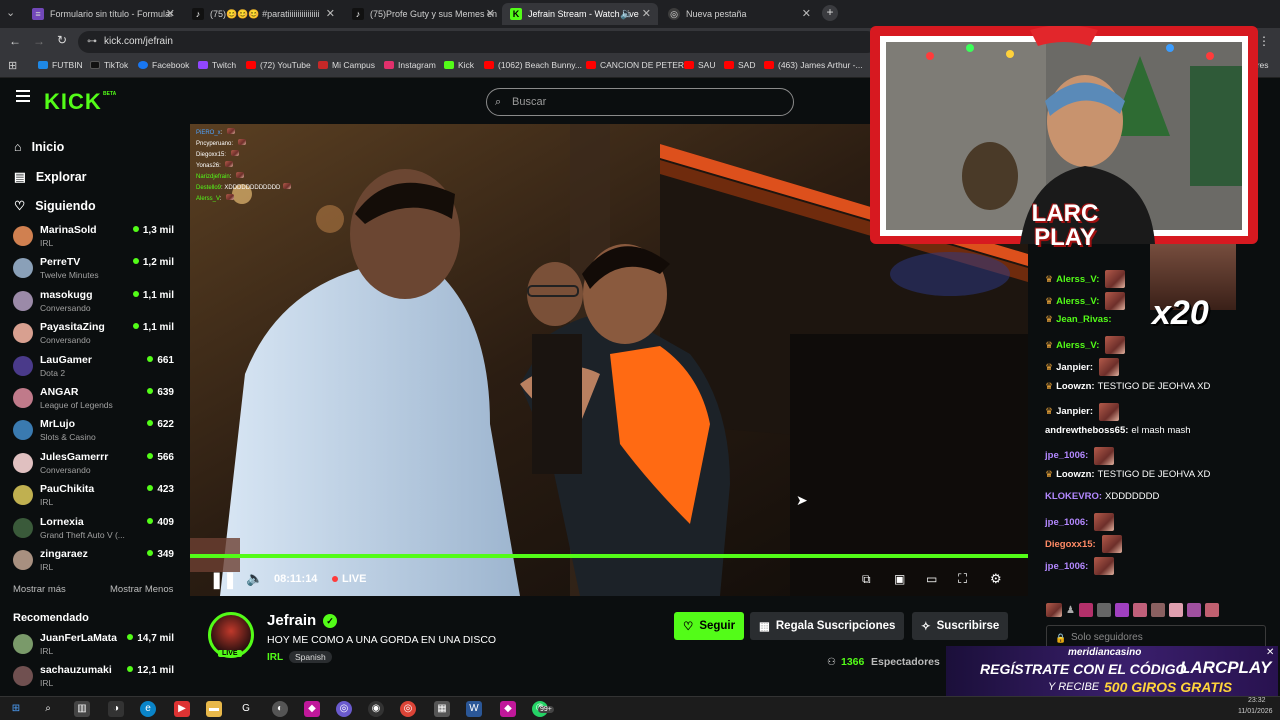  Describe the element at coordinates (116, 709) in the screenshot. I see `app-icon: ◑` at that location.